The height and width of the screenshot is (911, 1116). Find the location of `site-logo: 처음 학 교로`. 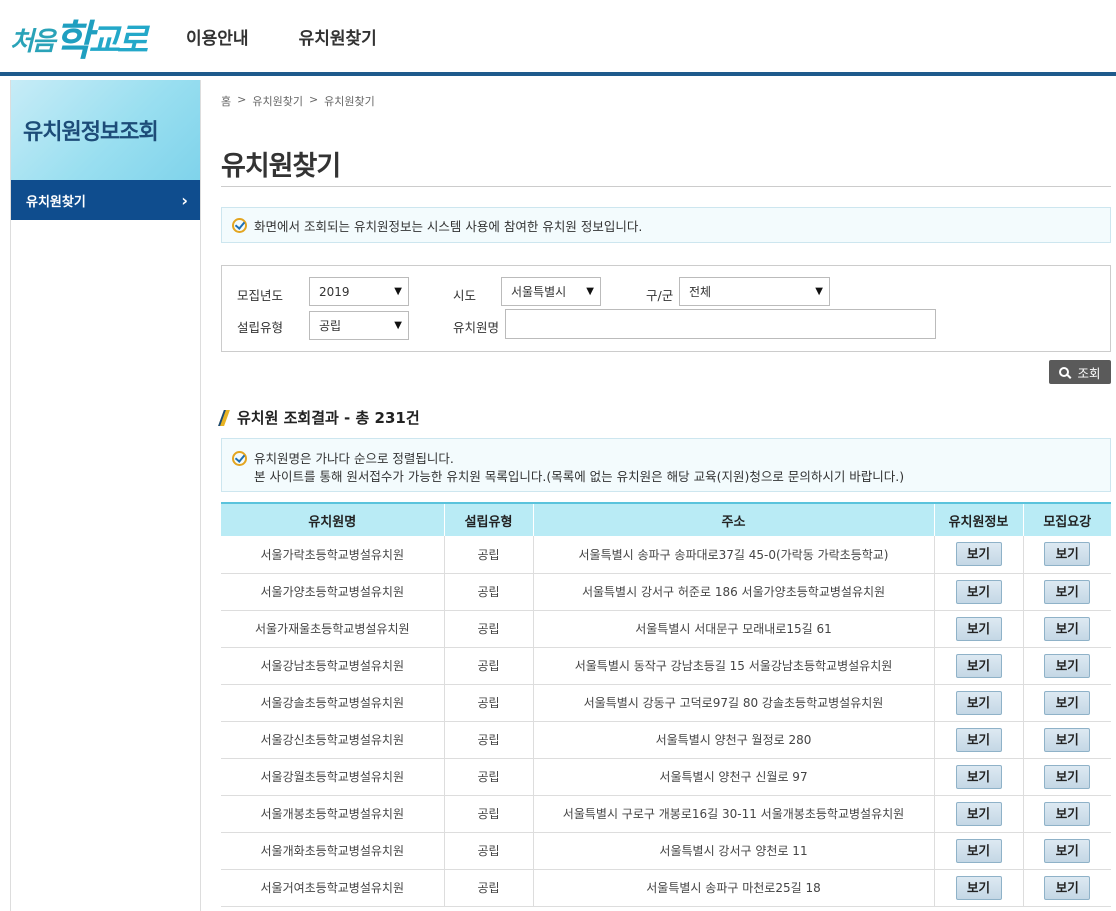

site-logo: 처음 학 교로 is located at coordinates (79, 36).